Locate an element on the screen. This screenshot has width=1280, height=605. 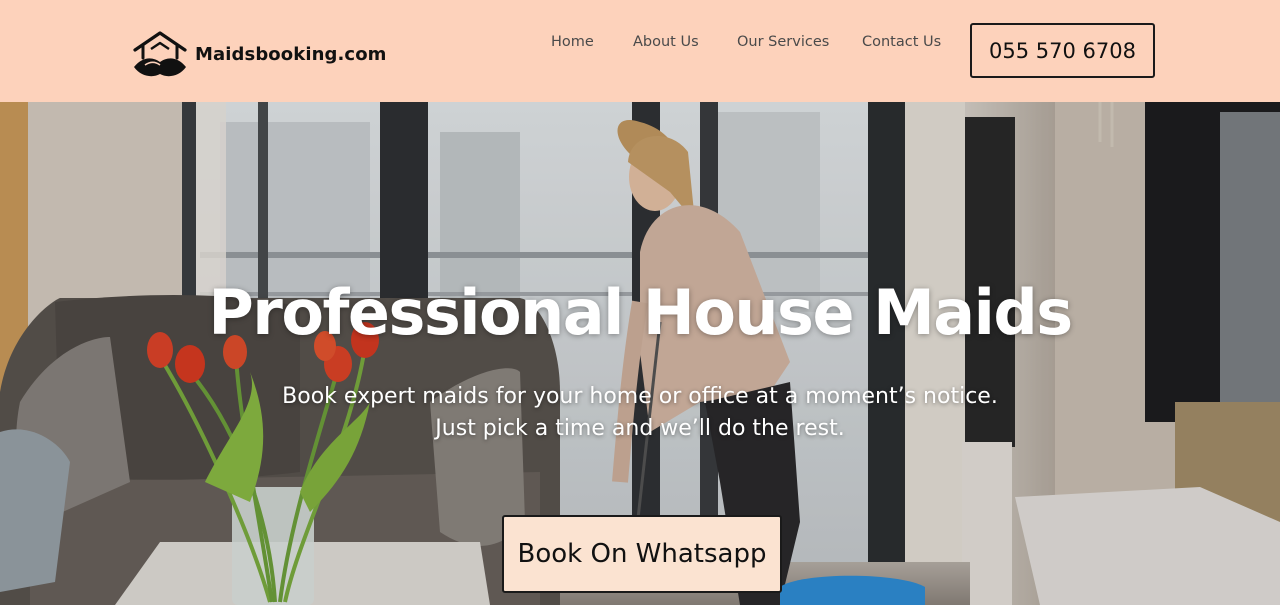
brand-name: Maidsbooking.com is located at coordinates (291, 54).